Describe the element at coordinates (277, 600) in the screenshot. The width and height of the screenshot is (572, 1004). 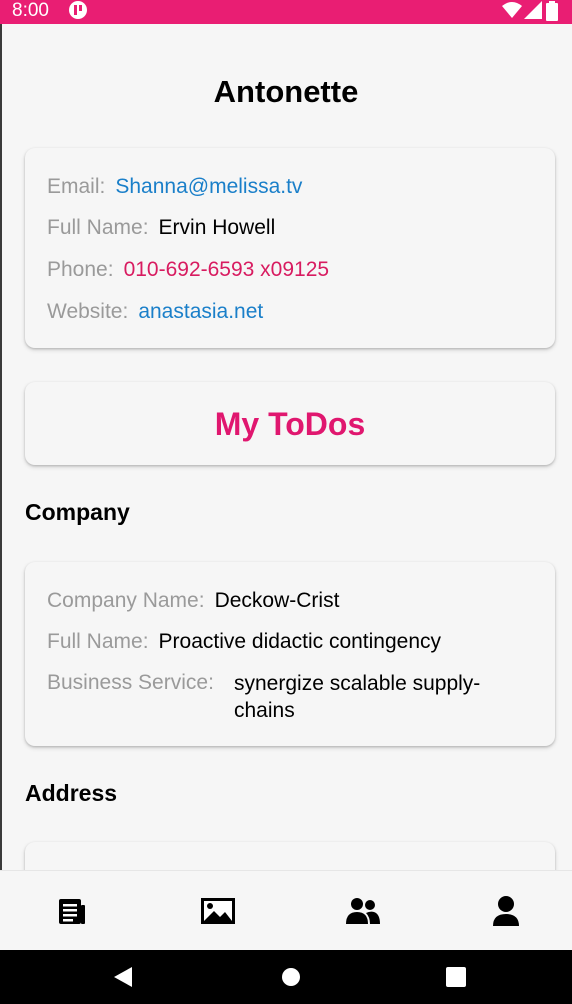
I see `company-name-value: Deckow-Crist` at that location.